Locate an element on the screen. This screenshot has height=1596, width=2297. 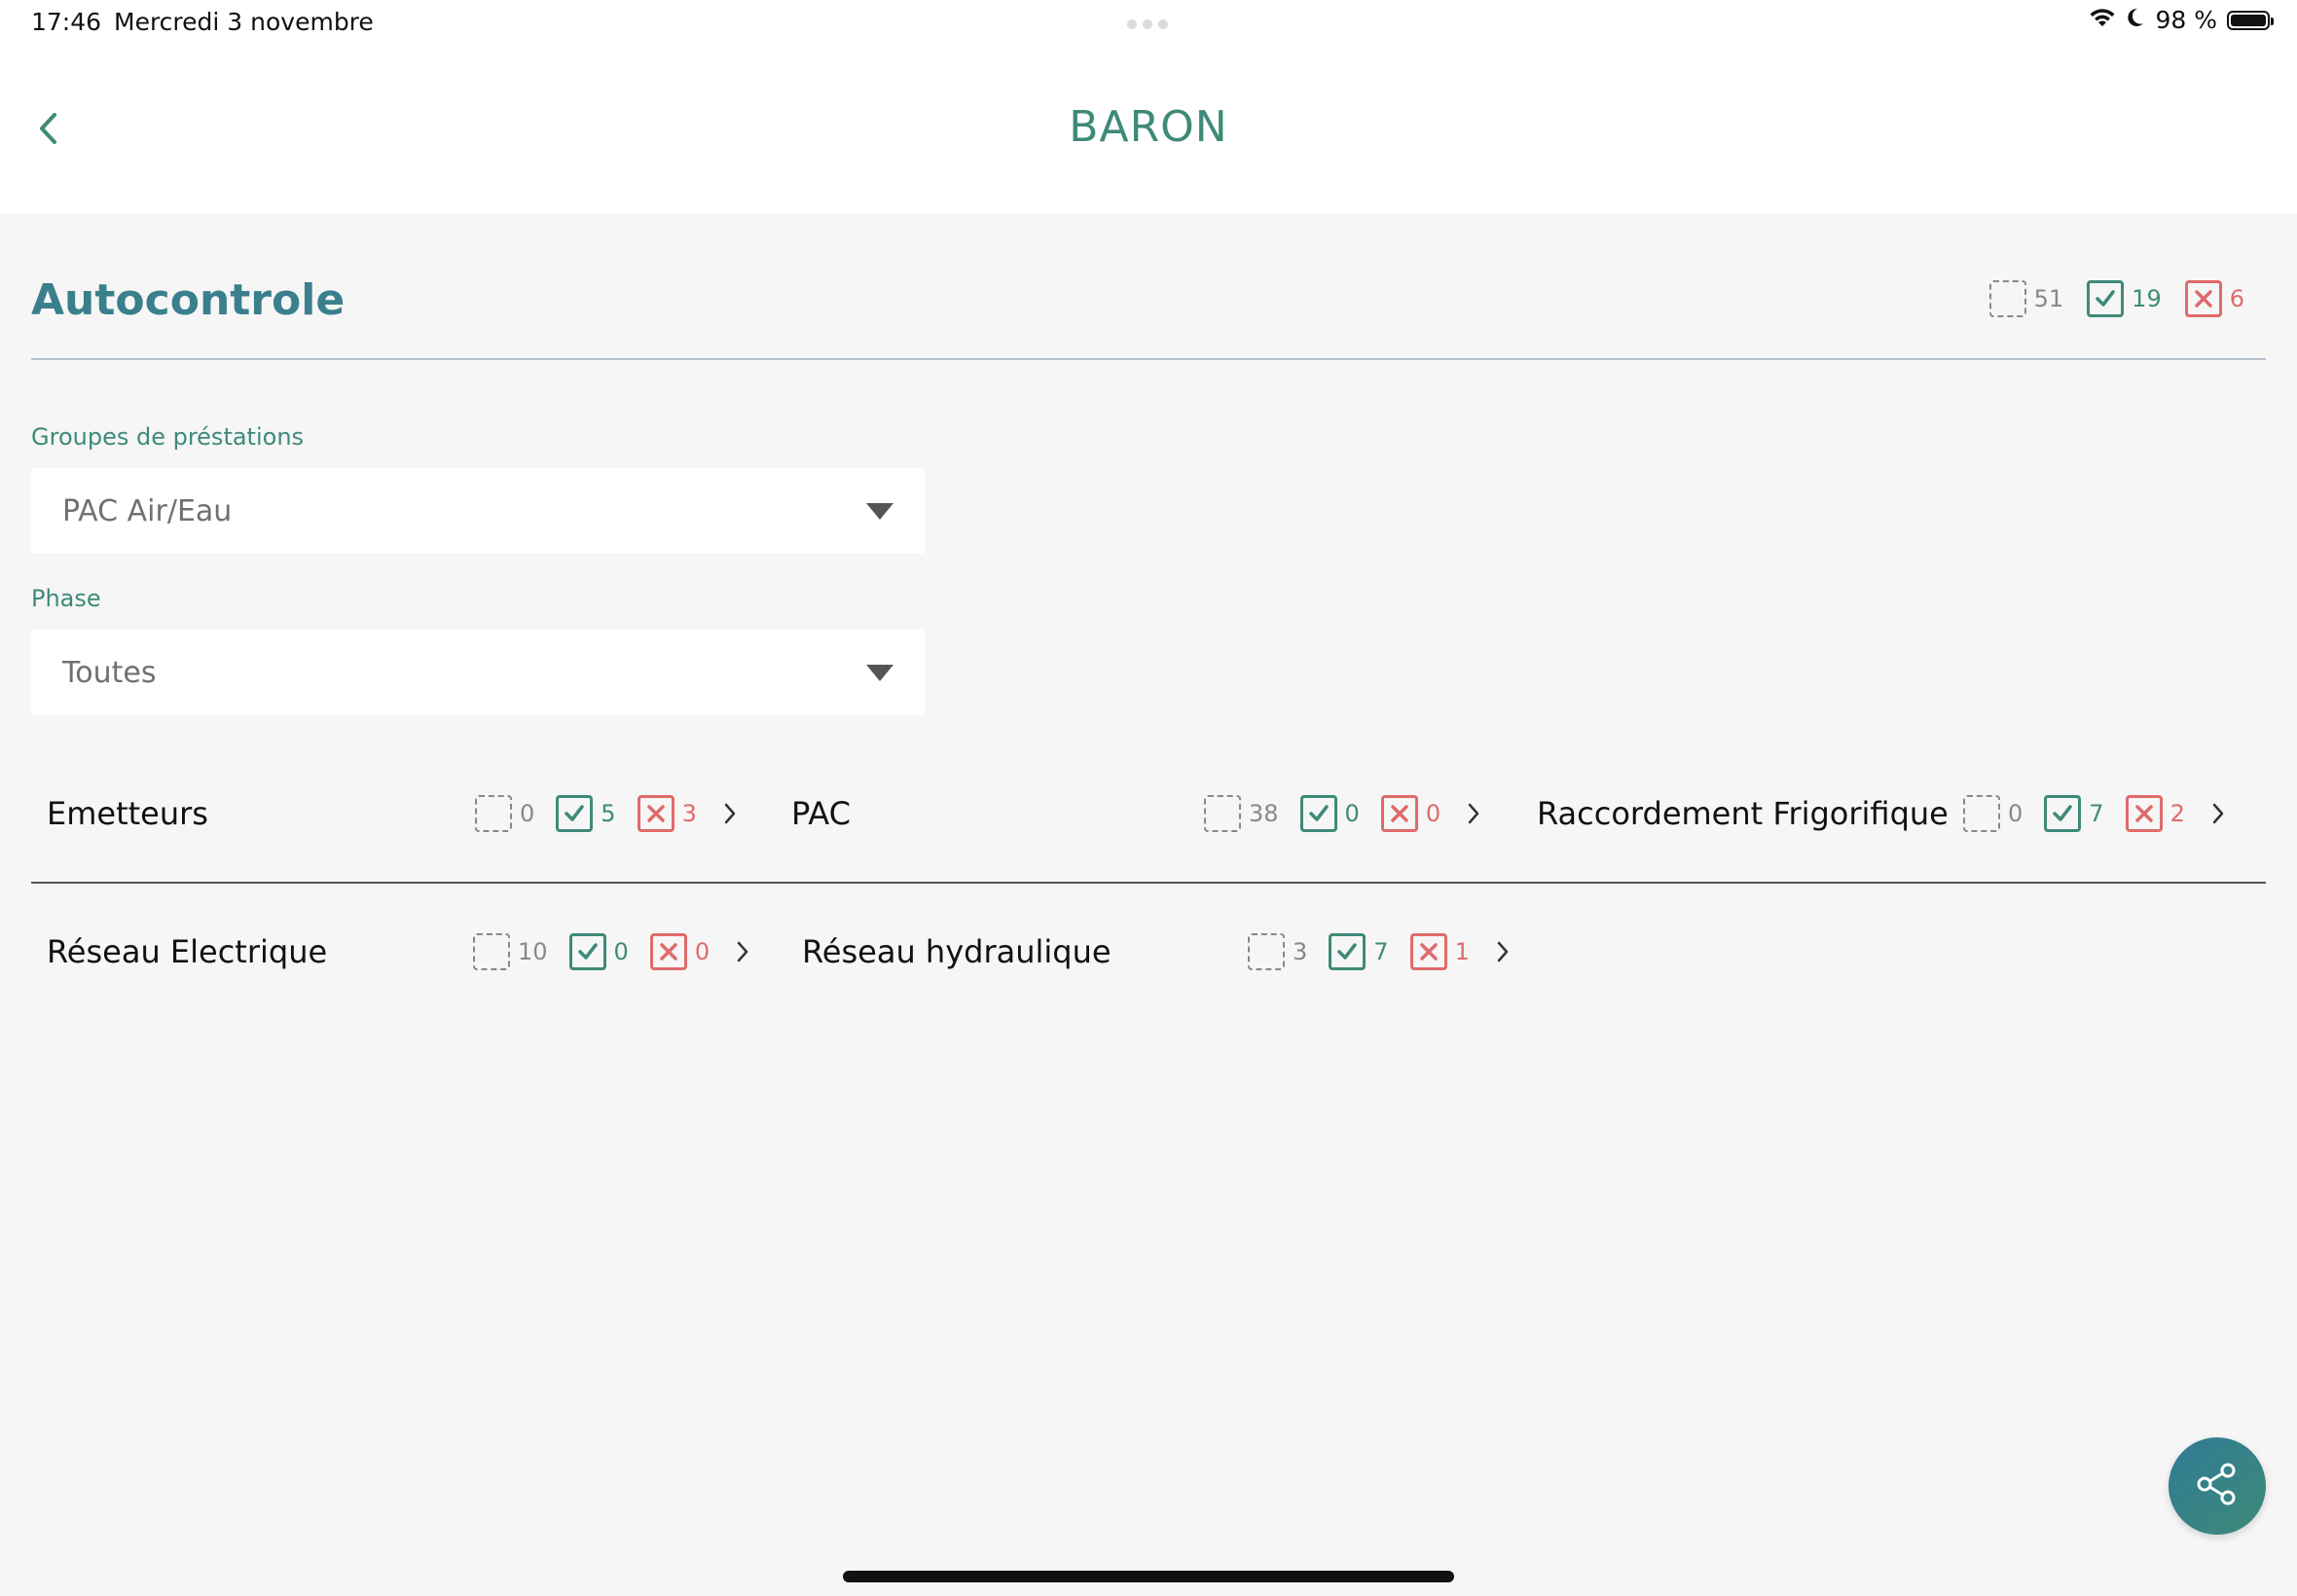
category-reseau-hydraulique: Réseau hydraulique 3 7 1 is located at coordinates (1172, 953).